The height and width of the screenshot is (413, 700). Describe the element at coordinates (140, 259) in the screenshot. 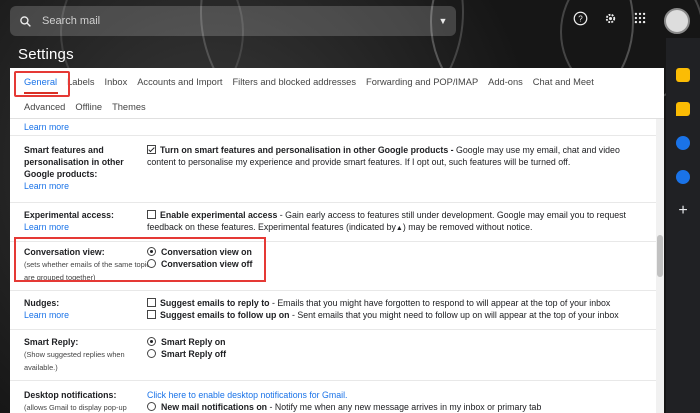

I see `conversation-view-highlight` at that location.